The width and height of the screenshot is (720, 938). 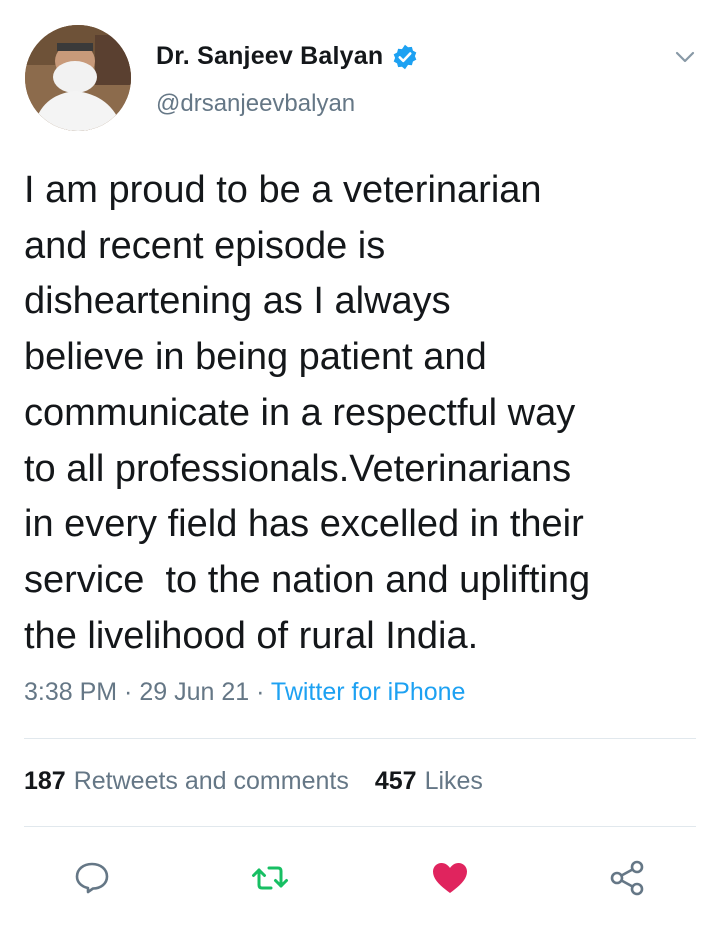 I want to click on retweets-stat: 187 Retweets and comments, so click(x=186, y=781).